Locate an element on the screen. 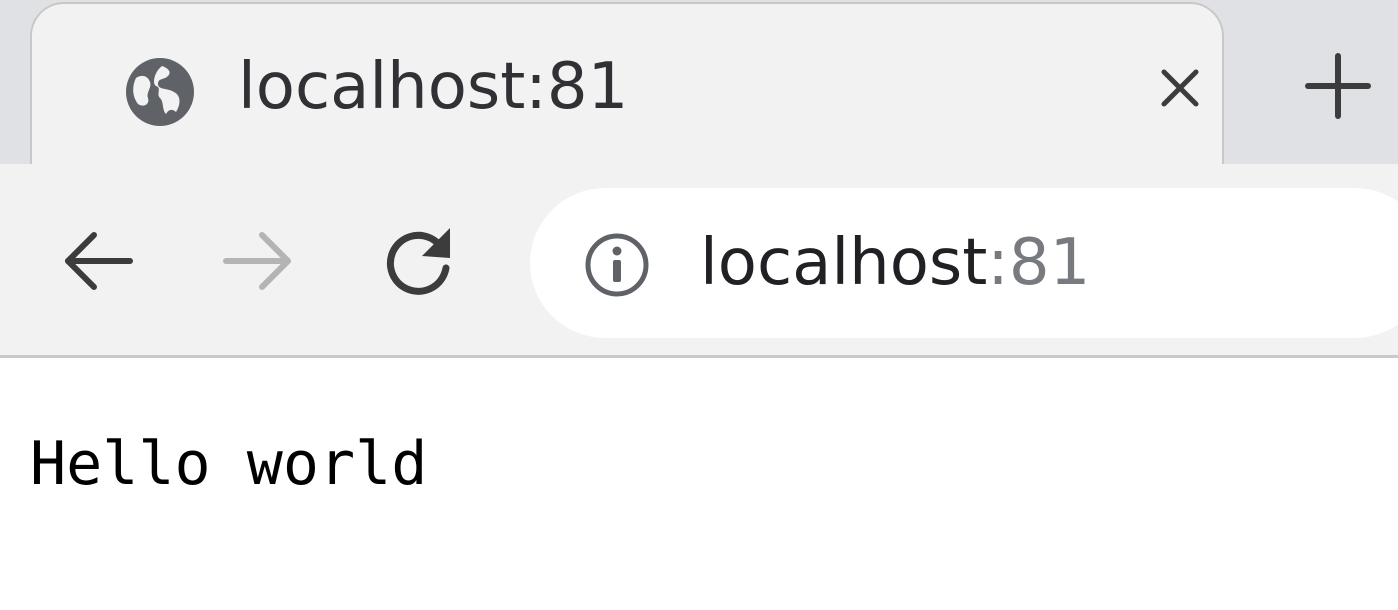 Image resolution: width=1398 pixels, height=610 pixels. url-host: localhost is located at coordinates (844, 263).